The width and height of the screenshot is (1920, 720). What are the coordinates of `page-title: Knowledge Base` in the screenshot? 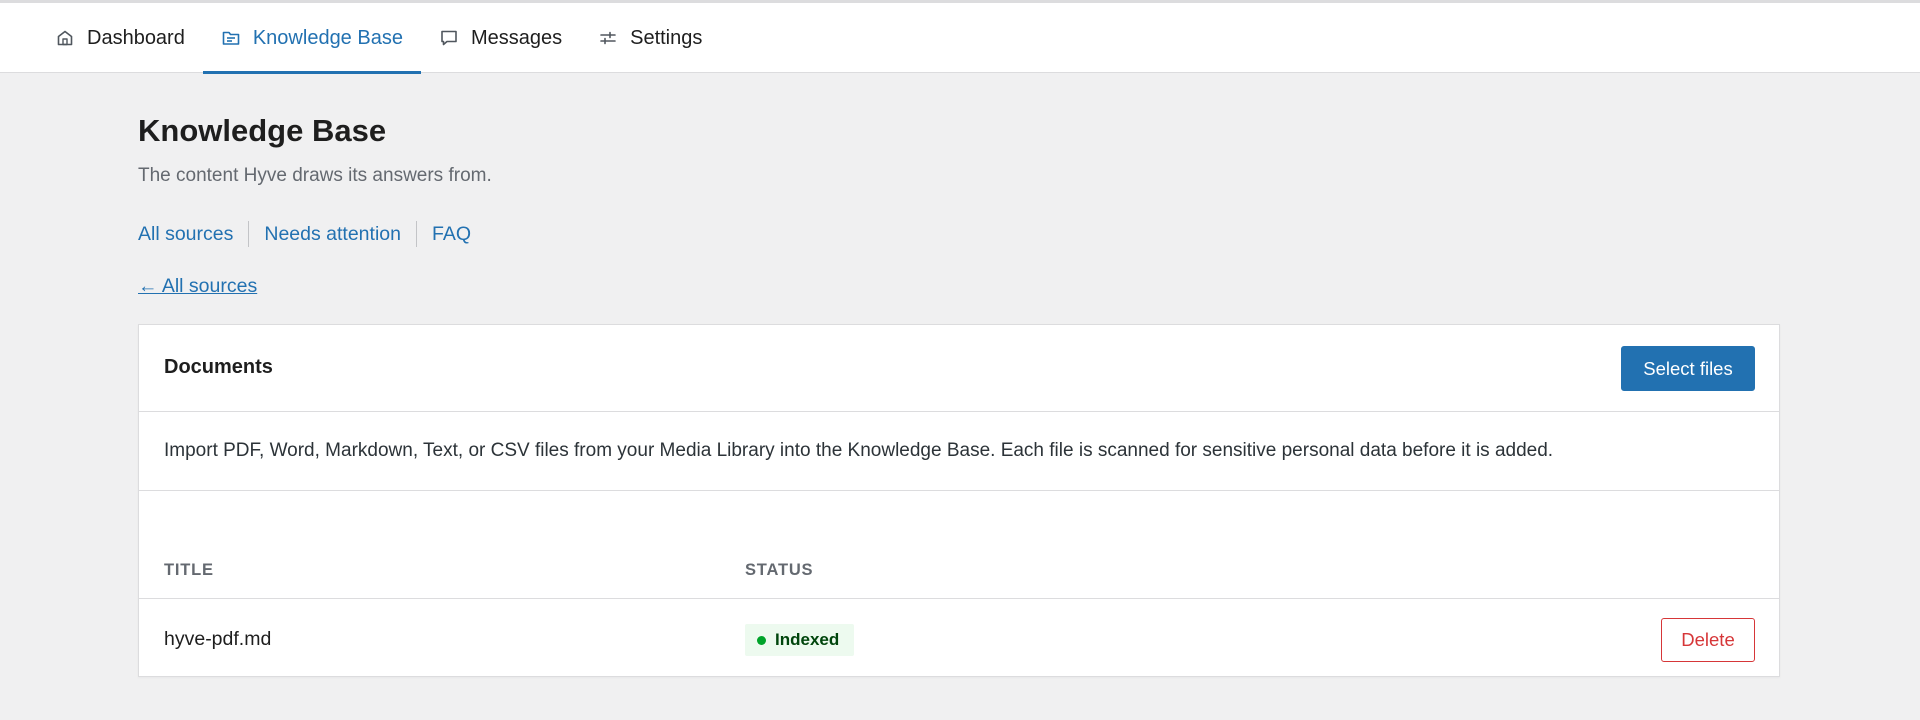 It's located at (262, 130).